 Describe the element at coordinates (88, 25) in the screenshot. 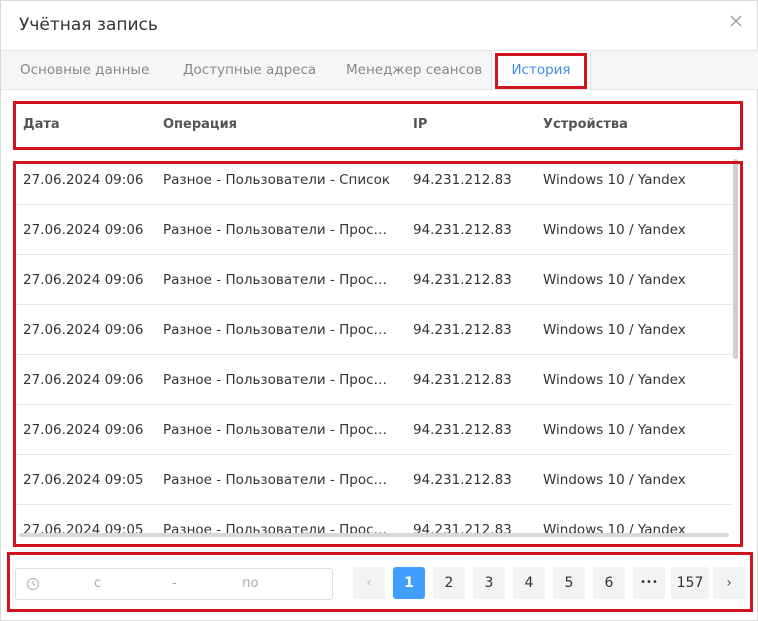

I see `dialog-title: Учётная запись` at that location.